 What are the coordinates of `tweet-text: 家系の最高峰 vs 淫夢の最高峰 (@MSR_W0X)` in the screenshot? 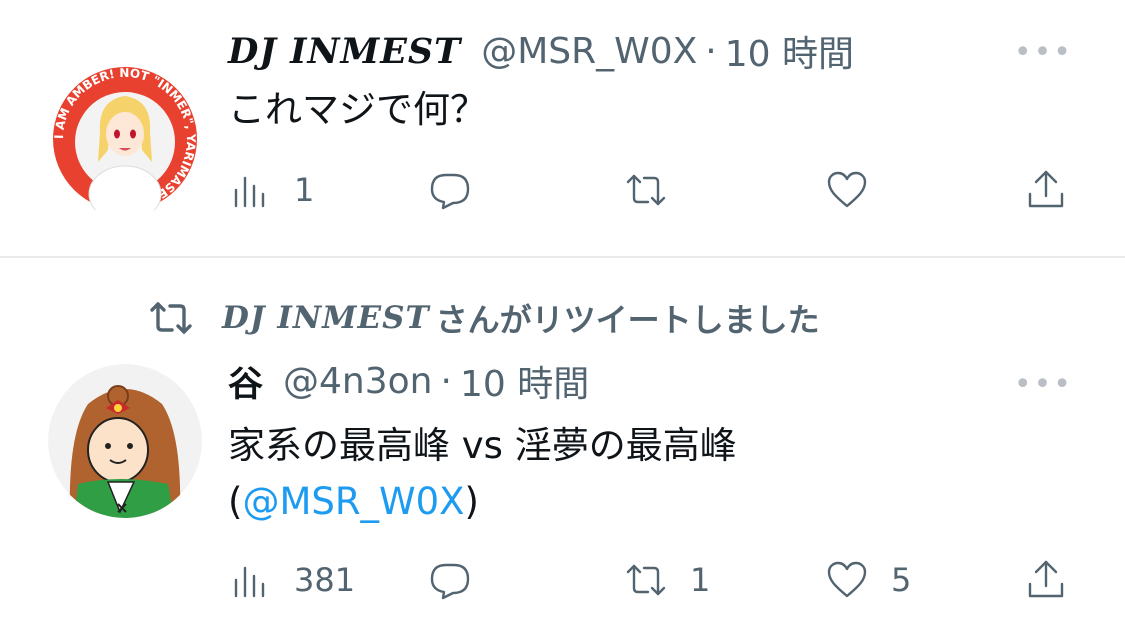 It's located at (482, 474).